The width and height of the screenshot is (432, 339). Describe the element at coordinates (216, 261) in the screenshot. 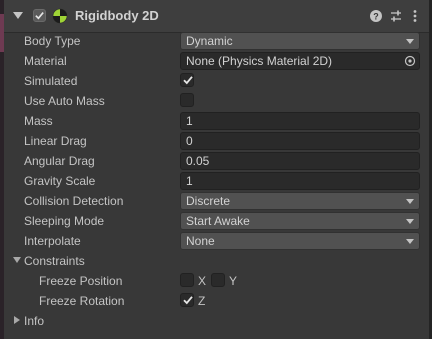

I see `constraints-foldout: Constraints` at that location.